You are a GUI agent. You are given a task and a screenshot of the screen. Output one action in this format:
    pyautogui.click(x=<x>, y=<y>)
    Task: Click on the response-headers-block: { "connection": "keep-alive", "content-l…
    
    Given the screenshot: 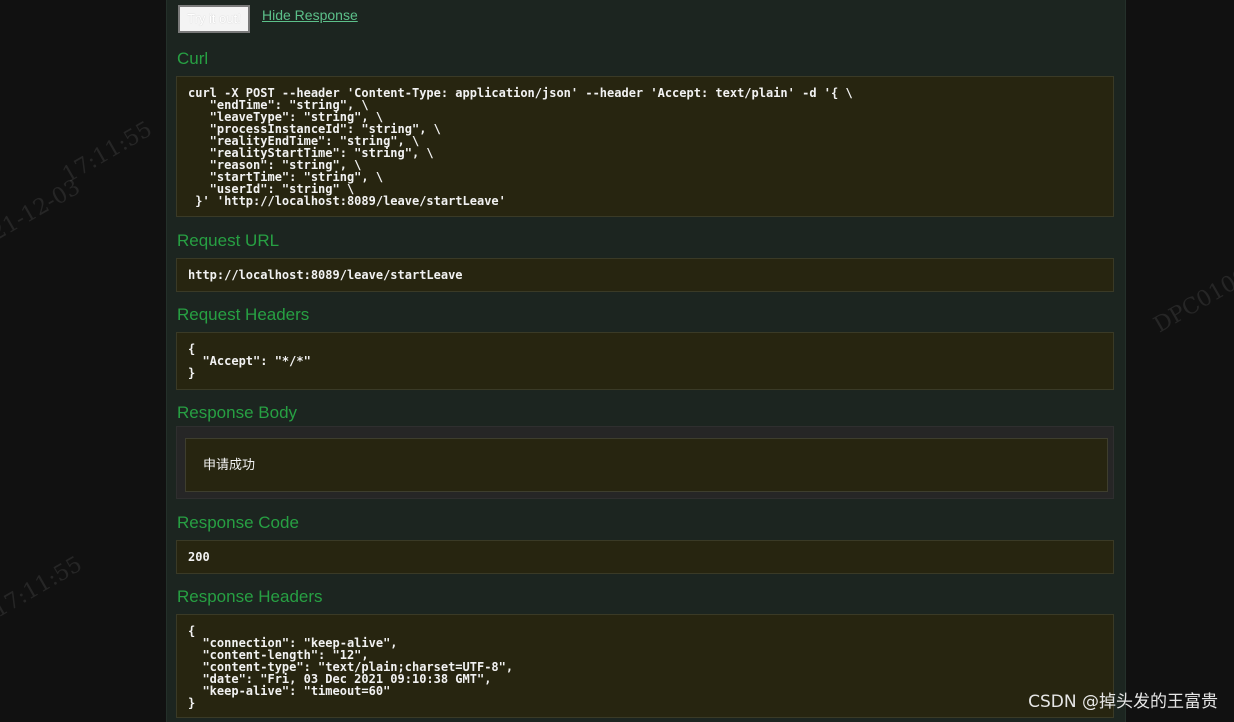 What is the action you would take?
    pyautogui.click(x=645, y=666)
    